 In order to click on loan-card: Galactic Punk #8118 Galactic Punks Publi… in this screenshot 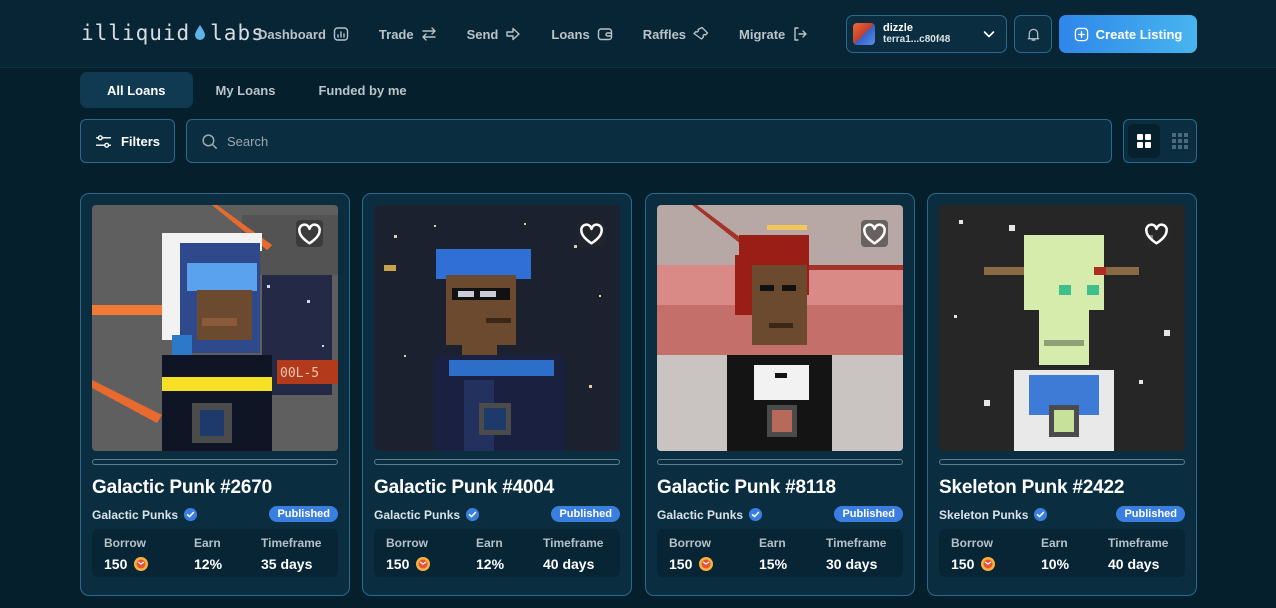, I will do `click(780, 394)`.